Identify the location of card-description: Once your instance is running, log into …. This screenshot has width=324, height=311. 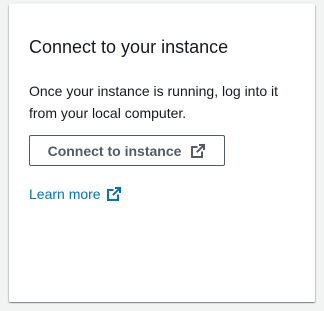
(154, 102).